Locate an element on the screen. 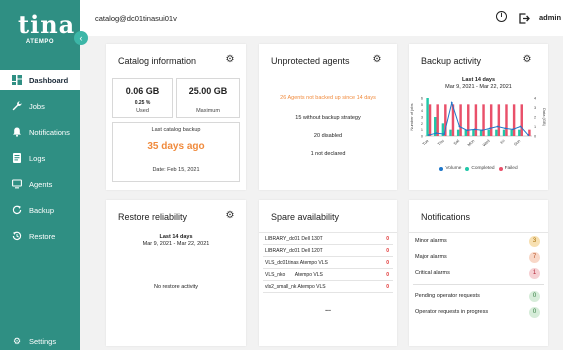  collapse-sidebar-button: ‹ is located at coordinates (81, 38).